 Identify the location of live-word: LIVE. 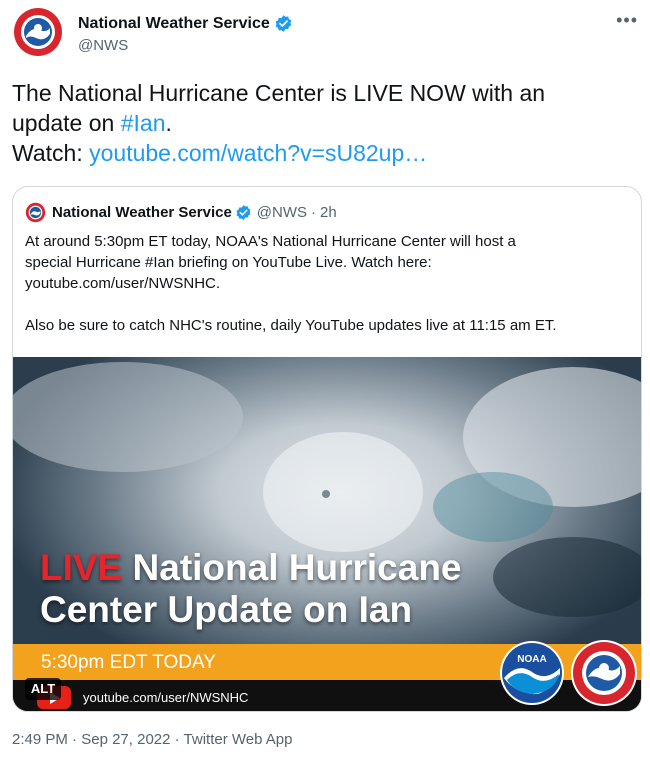
(81, 567).